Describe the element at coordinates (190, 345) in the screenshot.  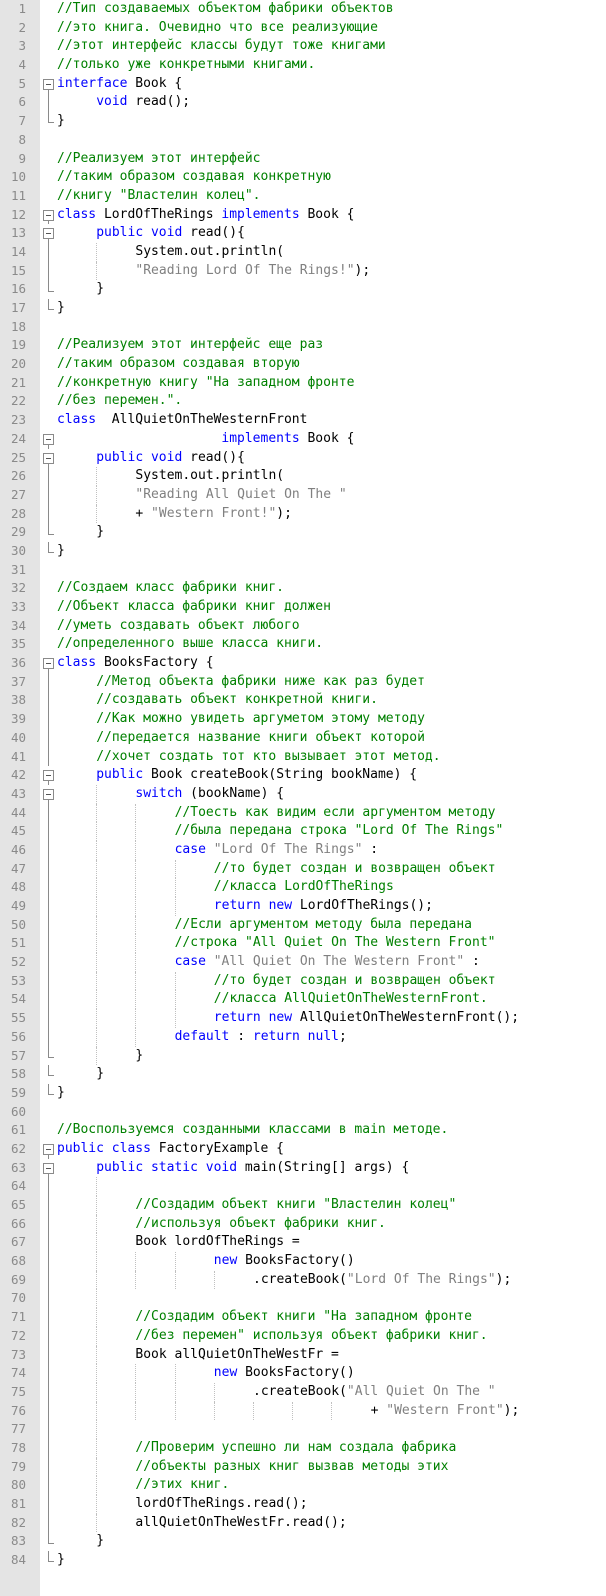
I see `code-text: //Реализуем этот интерфейс еще раз` at that location.